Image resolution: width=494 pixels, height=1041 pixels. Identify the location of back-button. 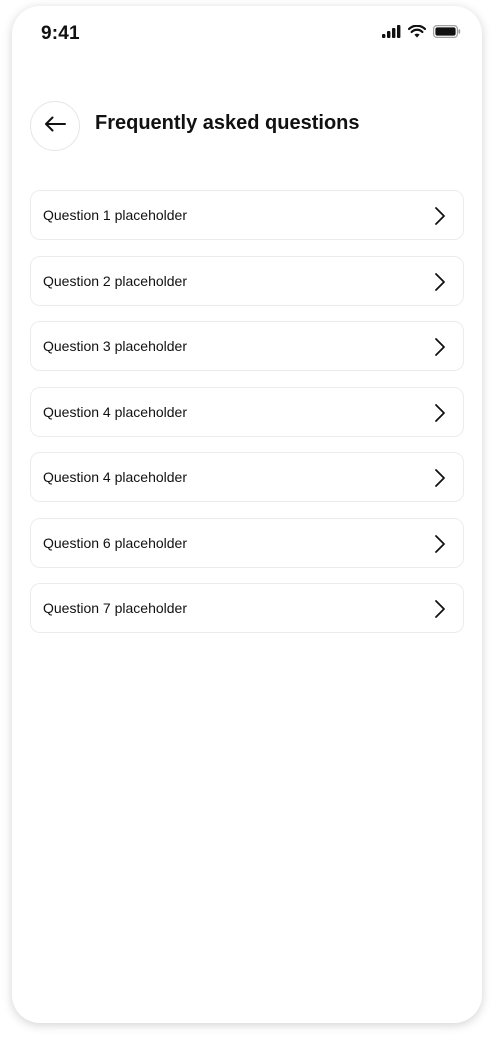
(55, 126).